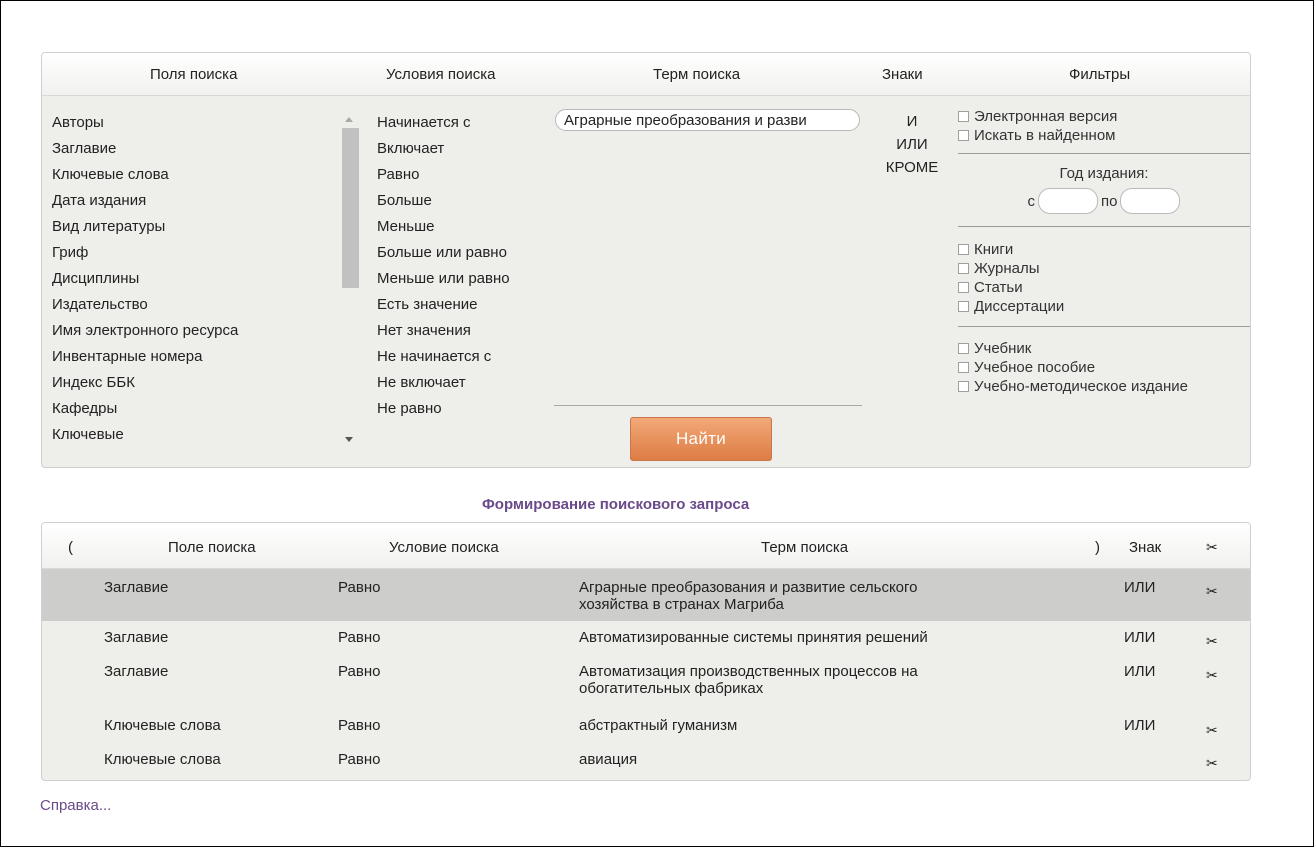 This screenshot has width=1314, height=847. Describe the element at coordinates (708, 405) in the screenshot. I see `term-divider` at that location.